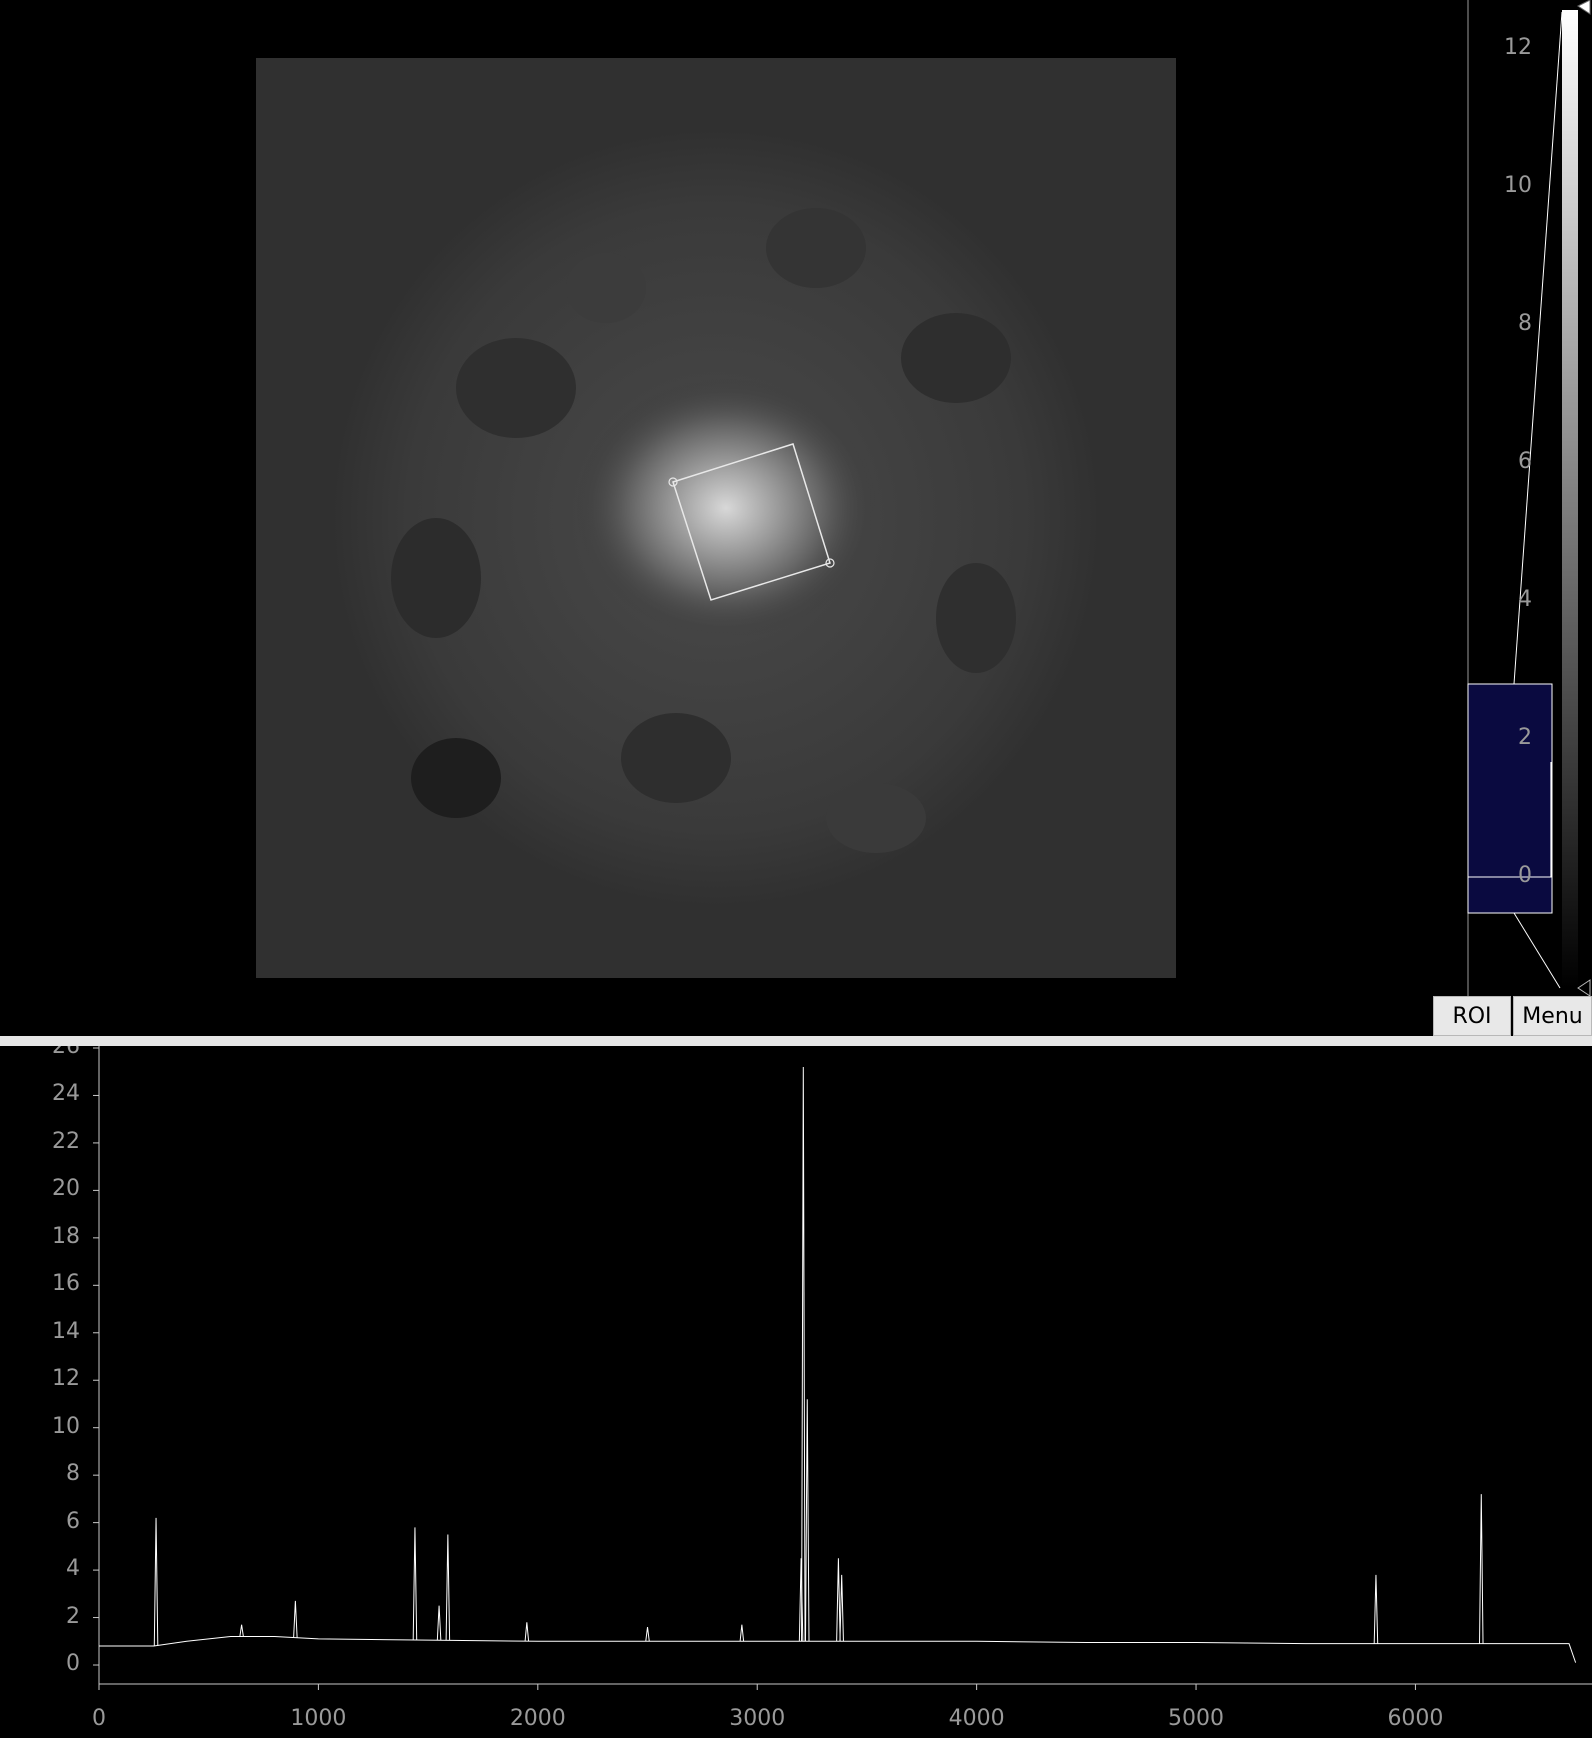 The image size is (1592, 1738). Describe the element at coordinates (1552, 1016) in the screenshot. I see `menu-button: Menu` at that location.